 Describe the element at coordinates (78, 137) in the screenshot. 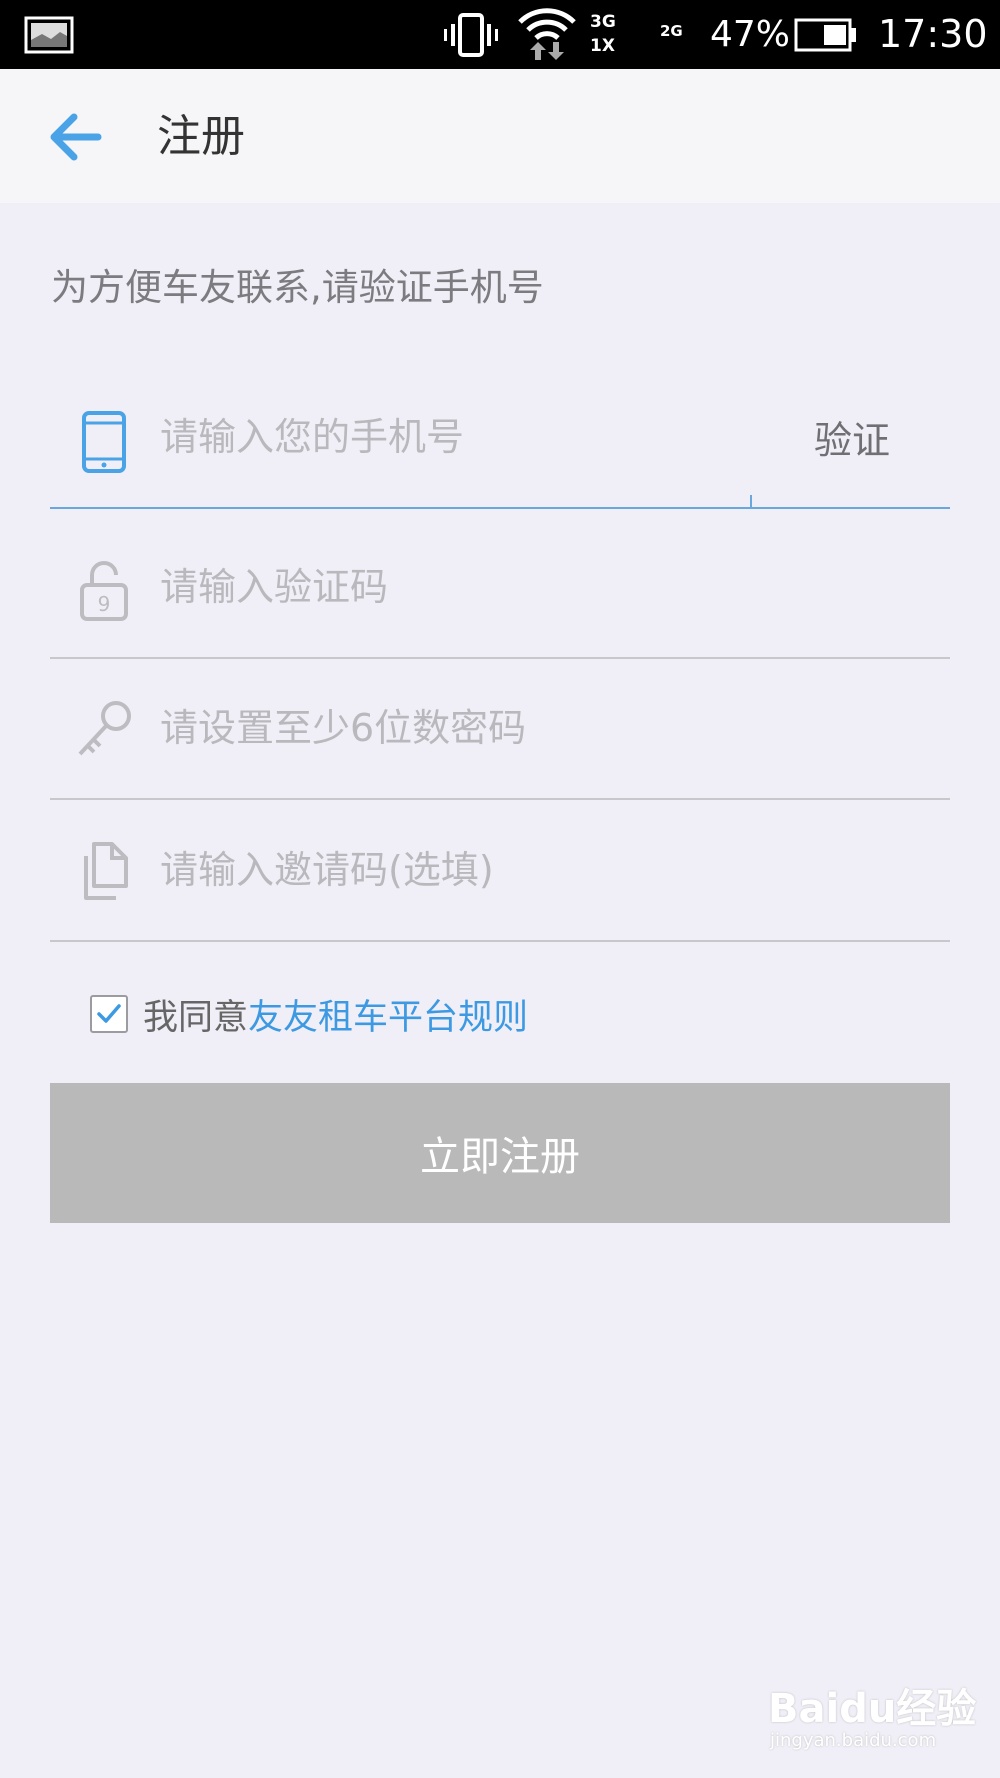

I see `back-arrow-icon` at that location.